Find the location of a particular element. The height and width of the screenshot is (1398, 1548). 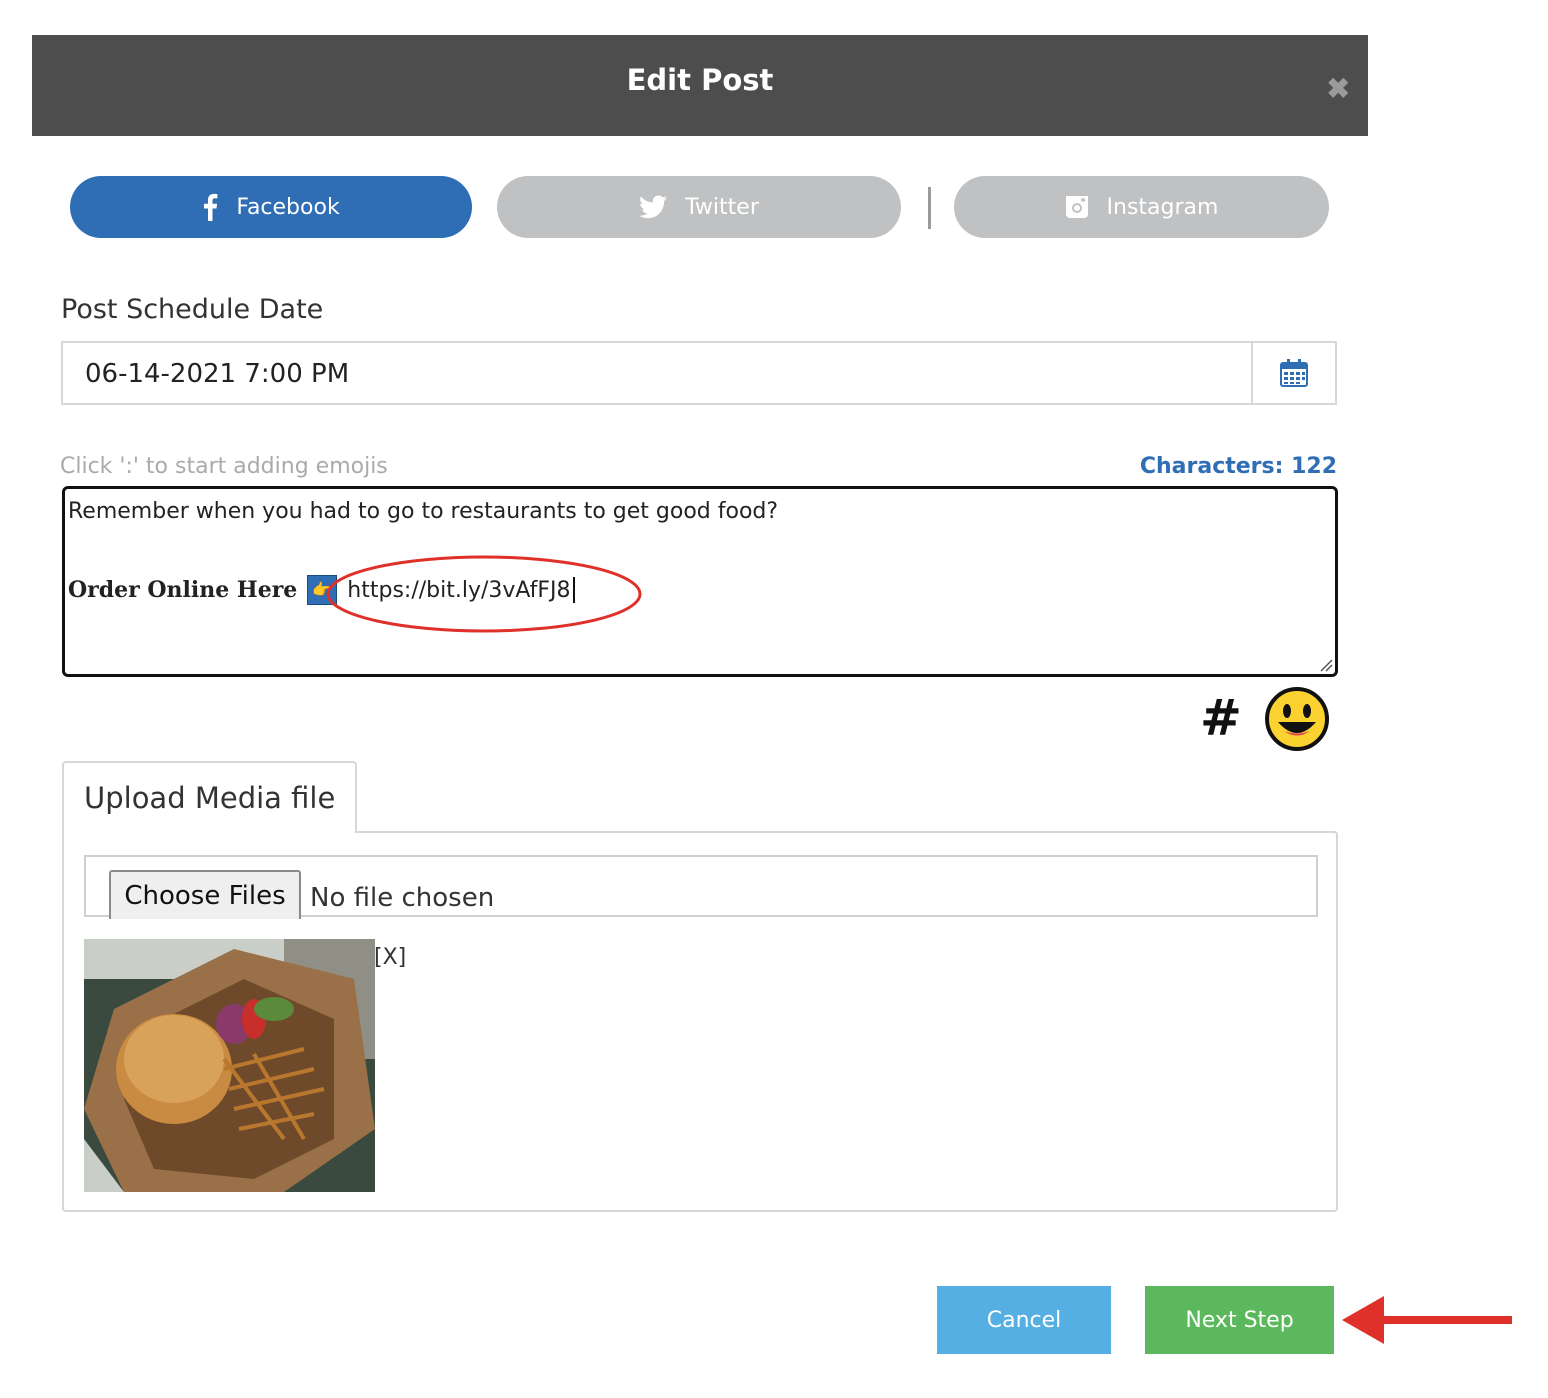

close-icon: ✖ is located at coordinates (1338, 89).